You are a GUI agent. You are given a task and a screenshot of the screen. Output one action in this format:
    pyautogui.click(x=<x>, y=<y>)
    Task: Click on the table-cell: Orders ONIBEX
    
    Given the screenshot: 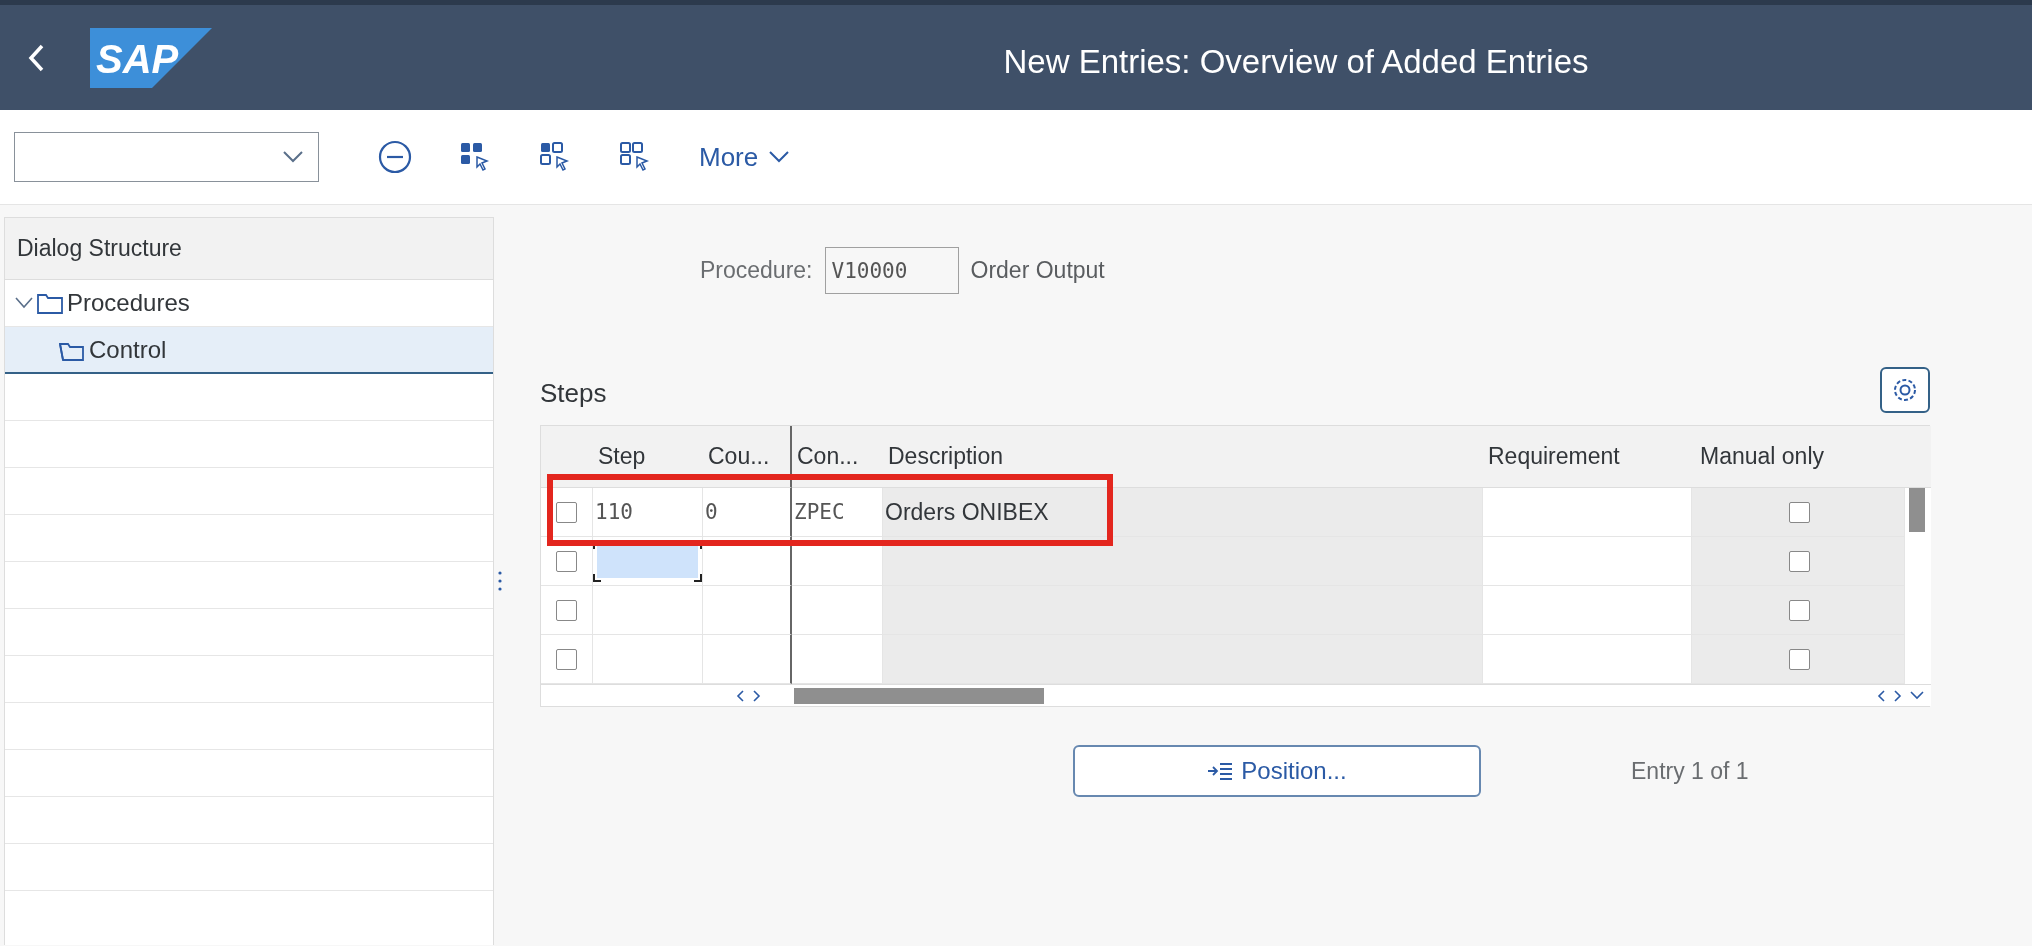 What is the action you would take?
    pyautogui.click(x=1183, y=512)
    